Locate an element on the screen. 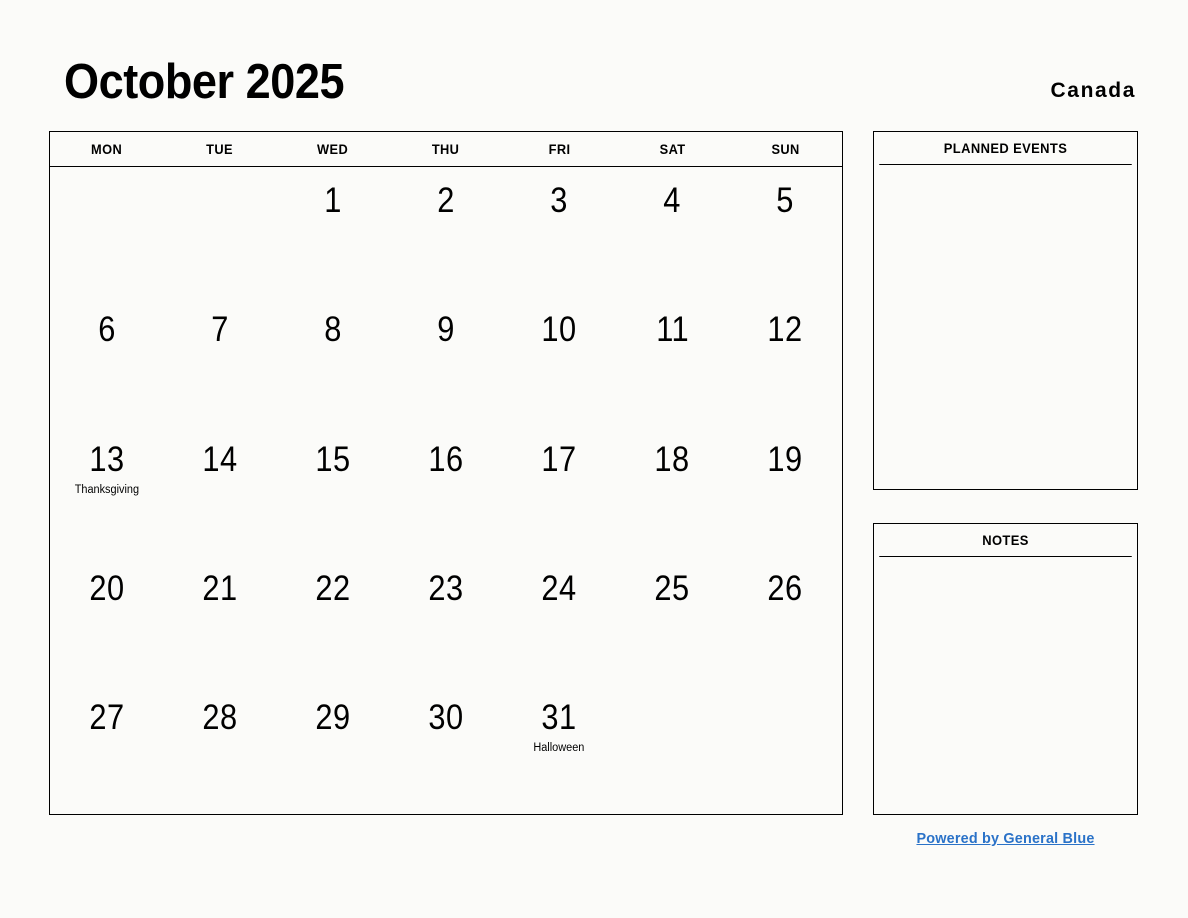 The height and width of the screenshot is (918, 1188). weekday-header-tue: TUE is located at coordinates (220, 149).